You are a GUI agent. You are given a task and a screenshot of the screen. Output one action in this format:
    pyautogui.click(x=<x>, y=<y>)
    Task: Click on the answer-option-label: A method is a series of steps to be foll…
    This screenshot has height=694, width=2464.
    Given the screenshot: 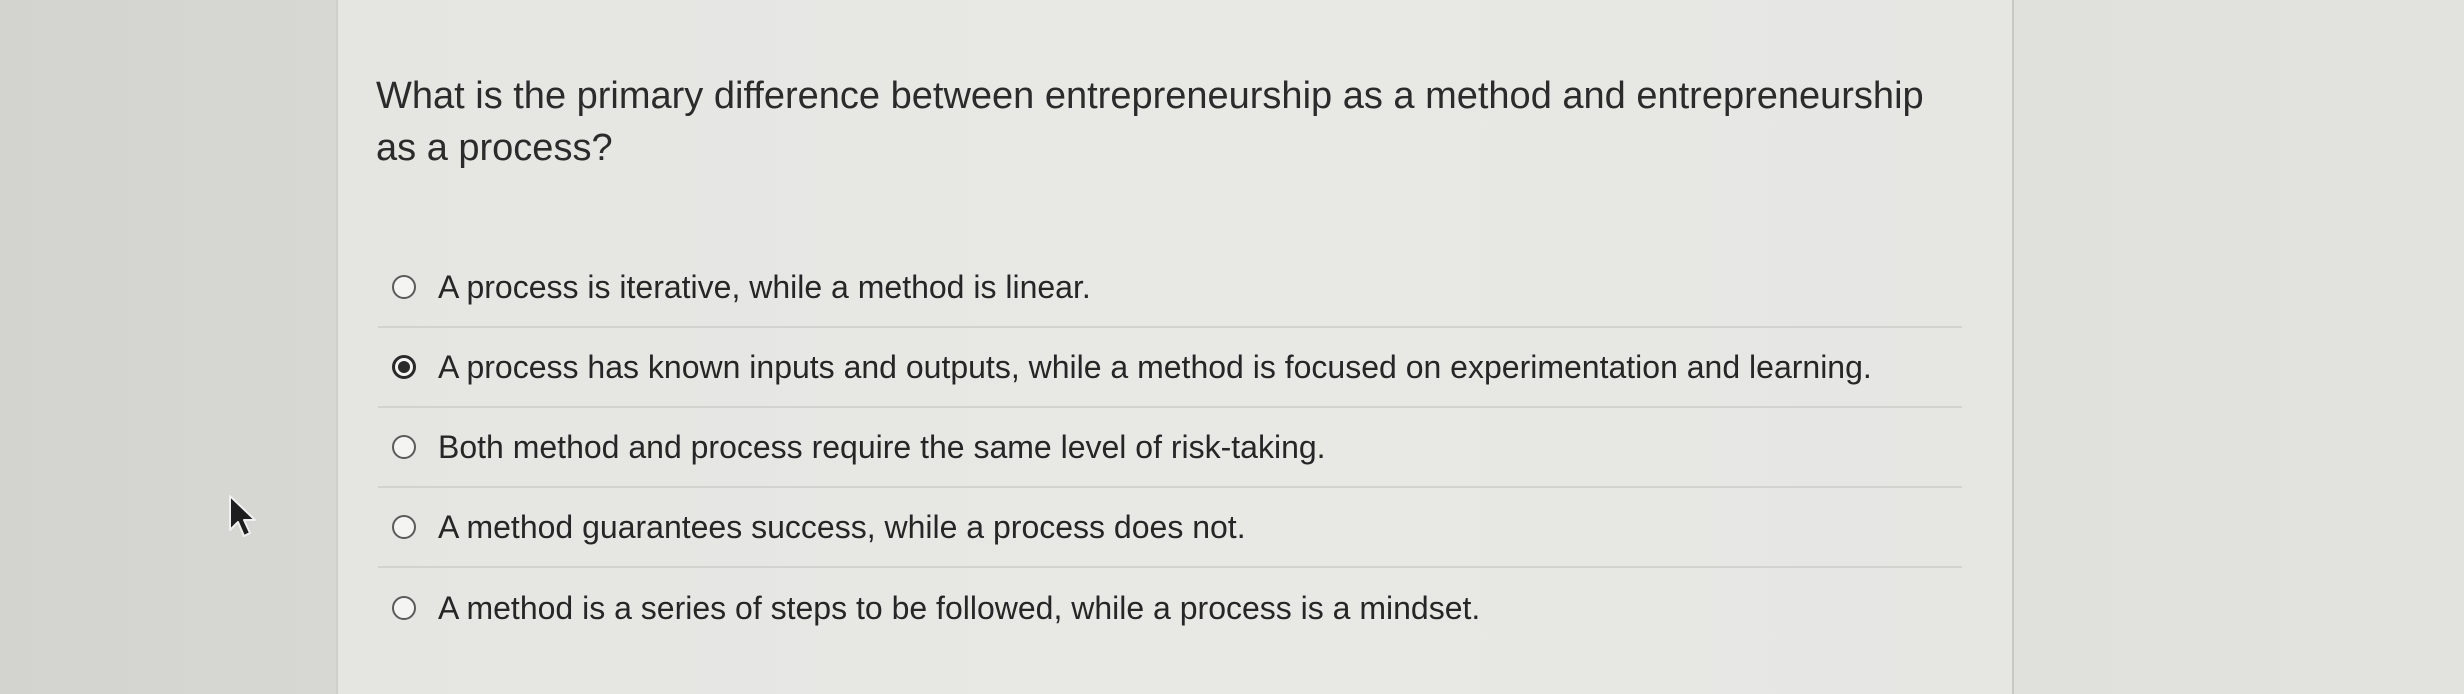 What is the action you would take?
    pyautogui.click(x=959, y=607)
    